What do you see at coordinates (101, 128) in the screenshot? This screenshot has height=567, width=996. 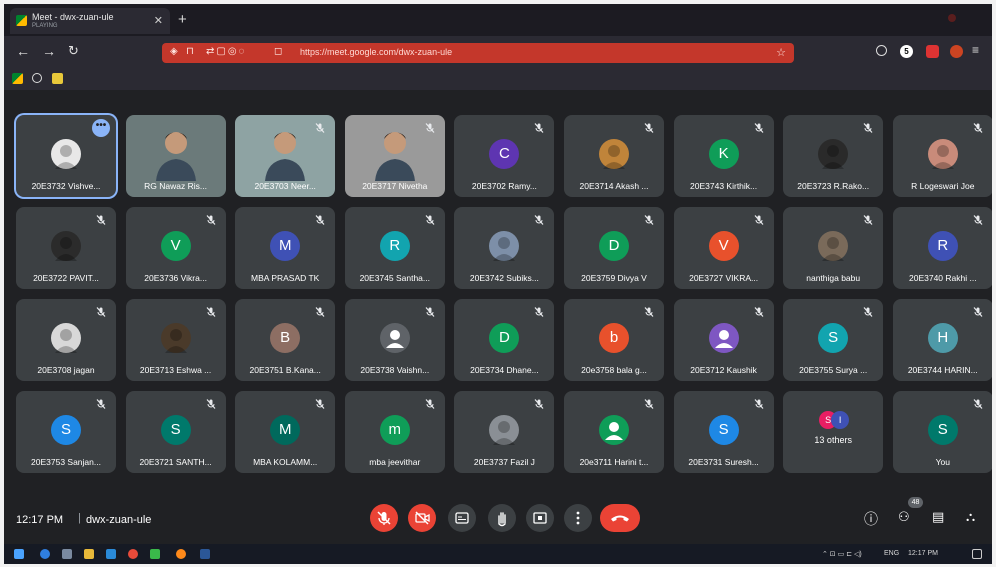 I see `tile-options-icon: •••` at bounding box center [101, 128].